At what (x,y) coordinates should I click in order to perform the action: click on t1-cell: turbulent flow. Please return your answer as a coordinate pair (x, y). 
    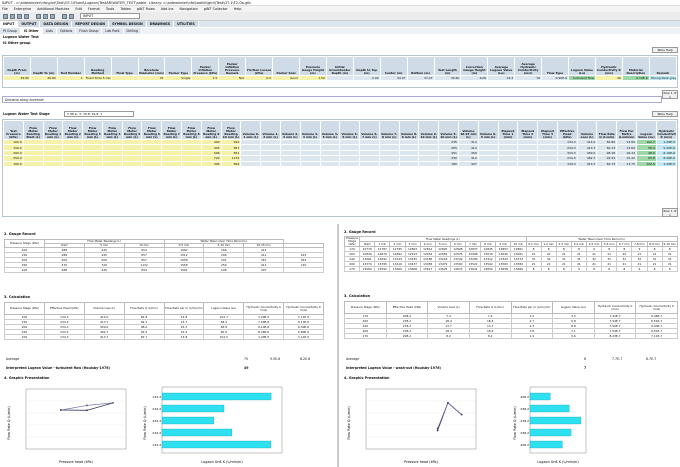
    Looking at the image, I should click on (582, 78).